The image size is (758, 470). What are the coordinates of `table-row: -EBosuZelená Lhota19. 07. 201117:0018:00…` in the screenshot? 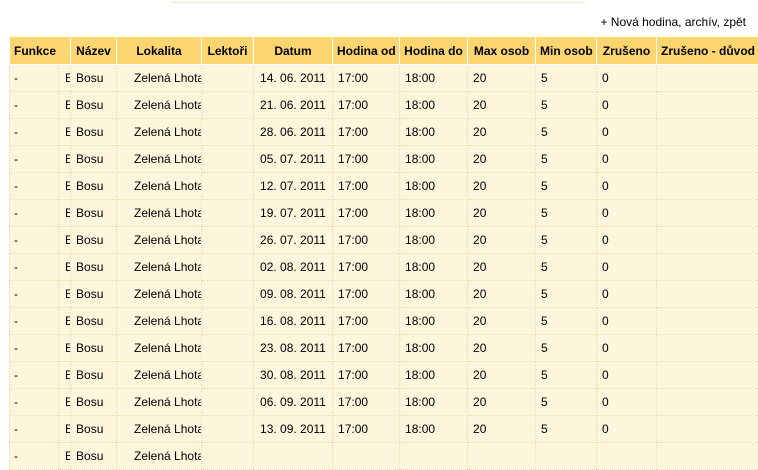 It's located at (384, 213).